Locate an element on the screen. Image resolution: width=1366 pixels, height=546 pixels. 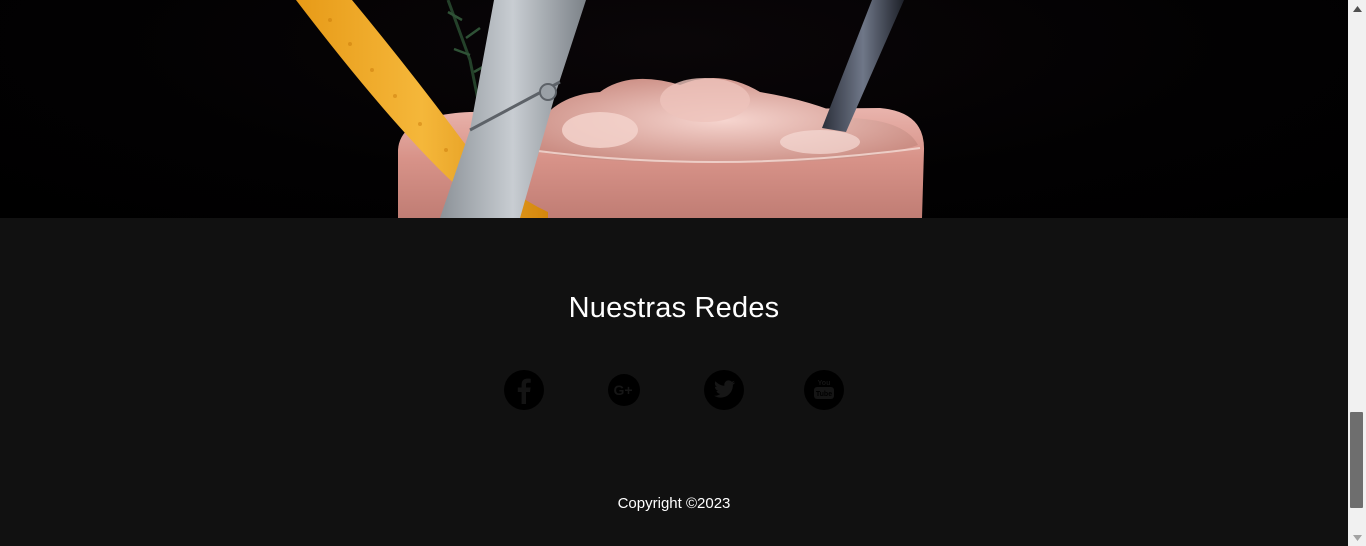
footer-title: Nuestras Redes is located at coordinates (674, 308).